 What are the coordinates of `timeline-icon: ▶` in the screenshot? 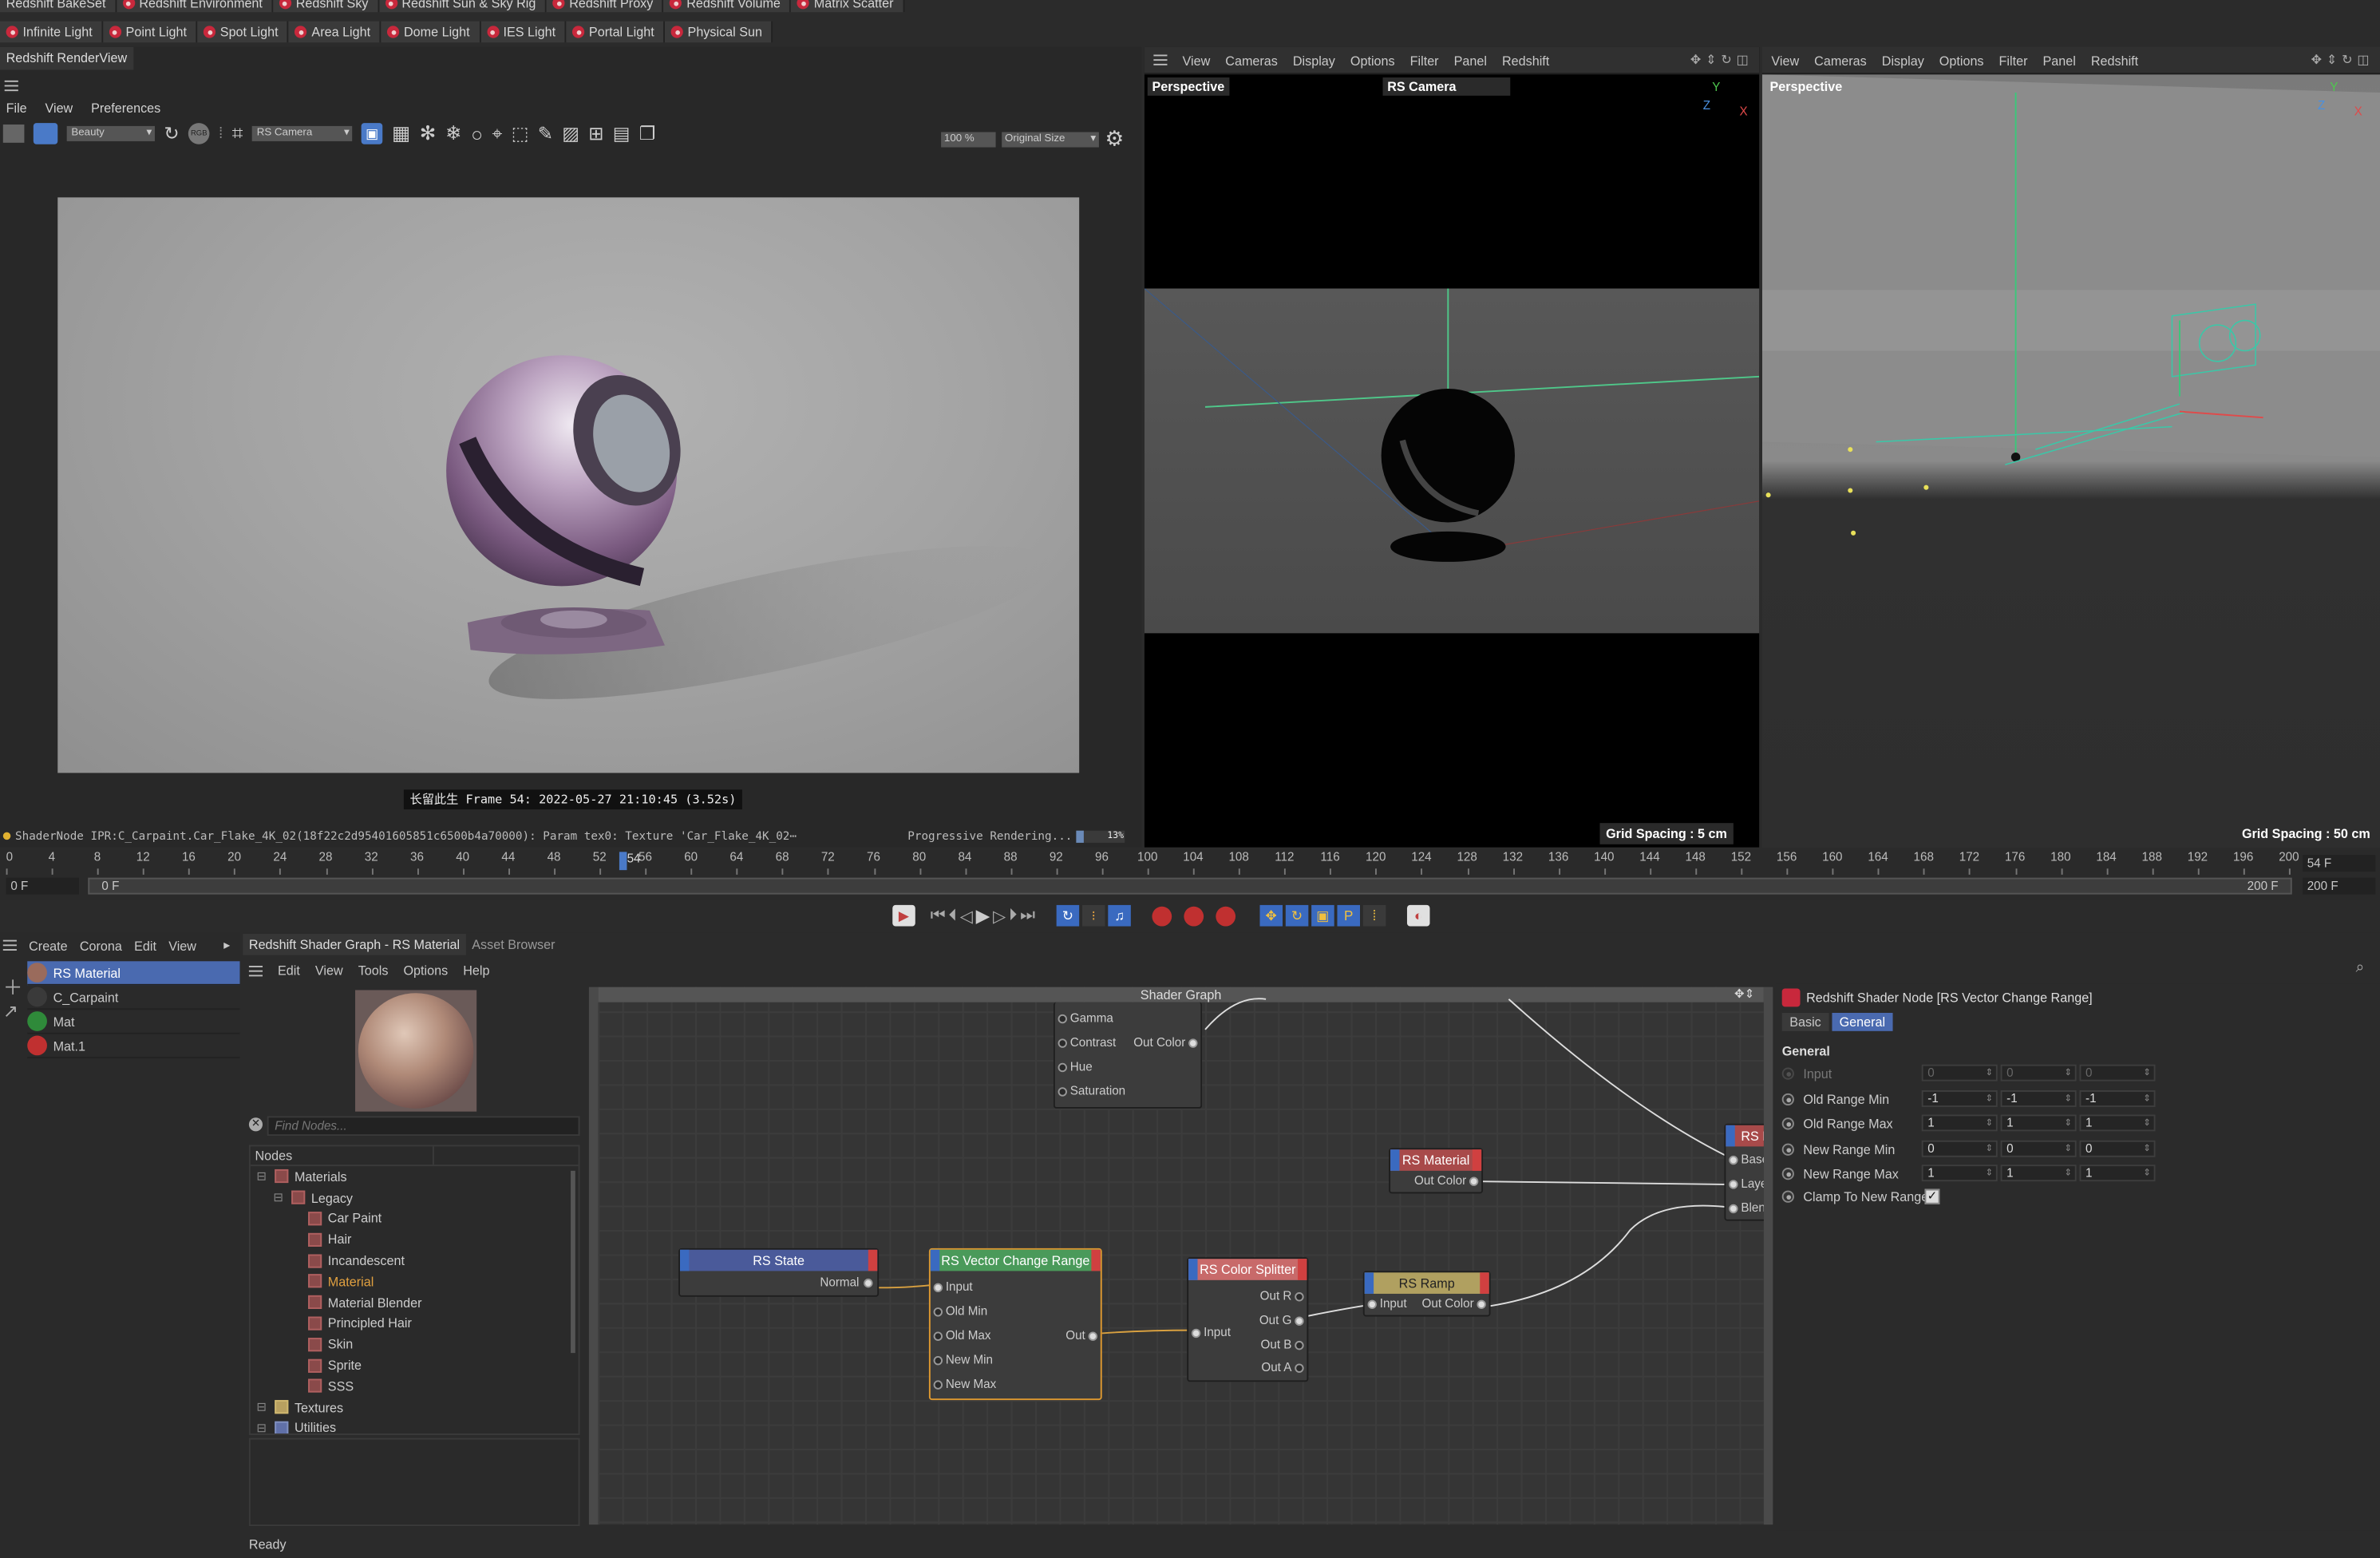 It's located at (903, 915).